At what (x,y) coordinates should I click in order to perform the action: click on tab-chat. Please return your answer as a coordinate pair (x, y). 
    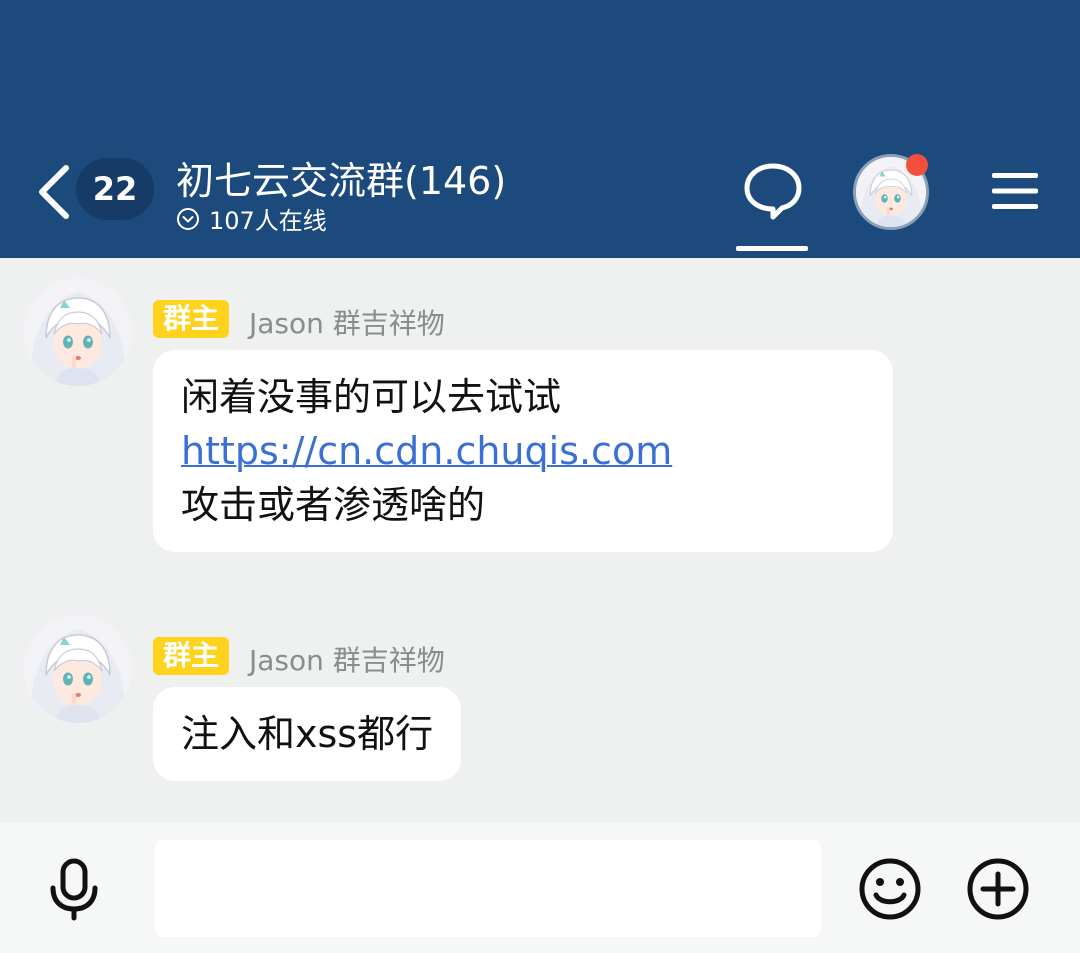
    Looking at the image, I should click on (772, 206).